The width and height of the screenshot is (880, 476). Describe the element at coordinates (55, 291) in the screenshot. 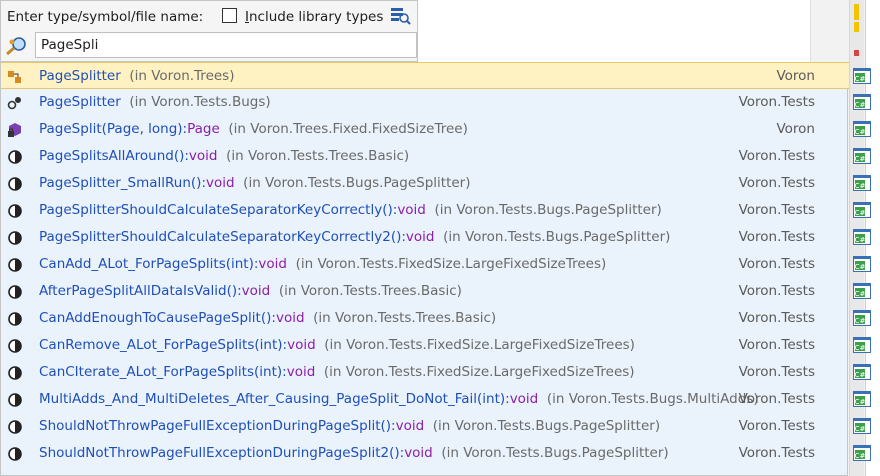

I see `result-name: After` at that location.